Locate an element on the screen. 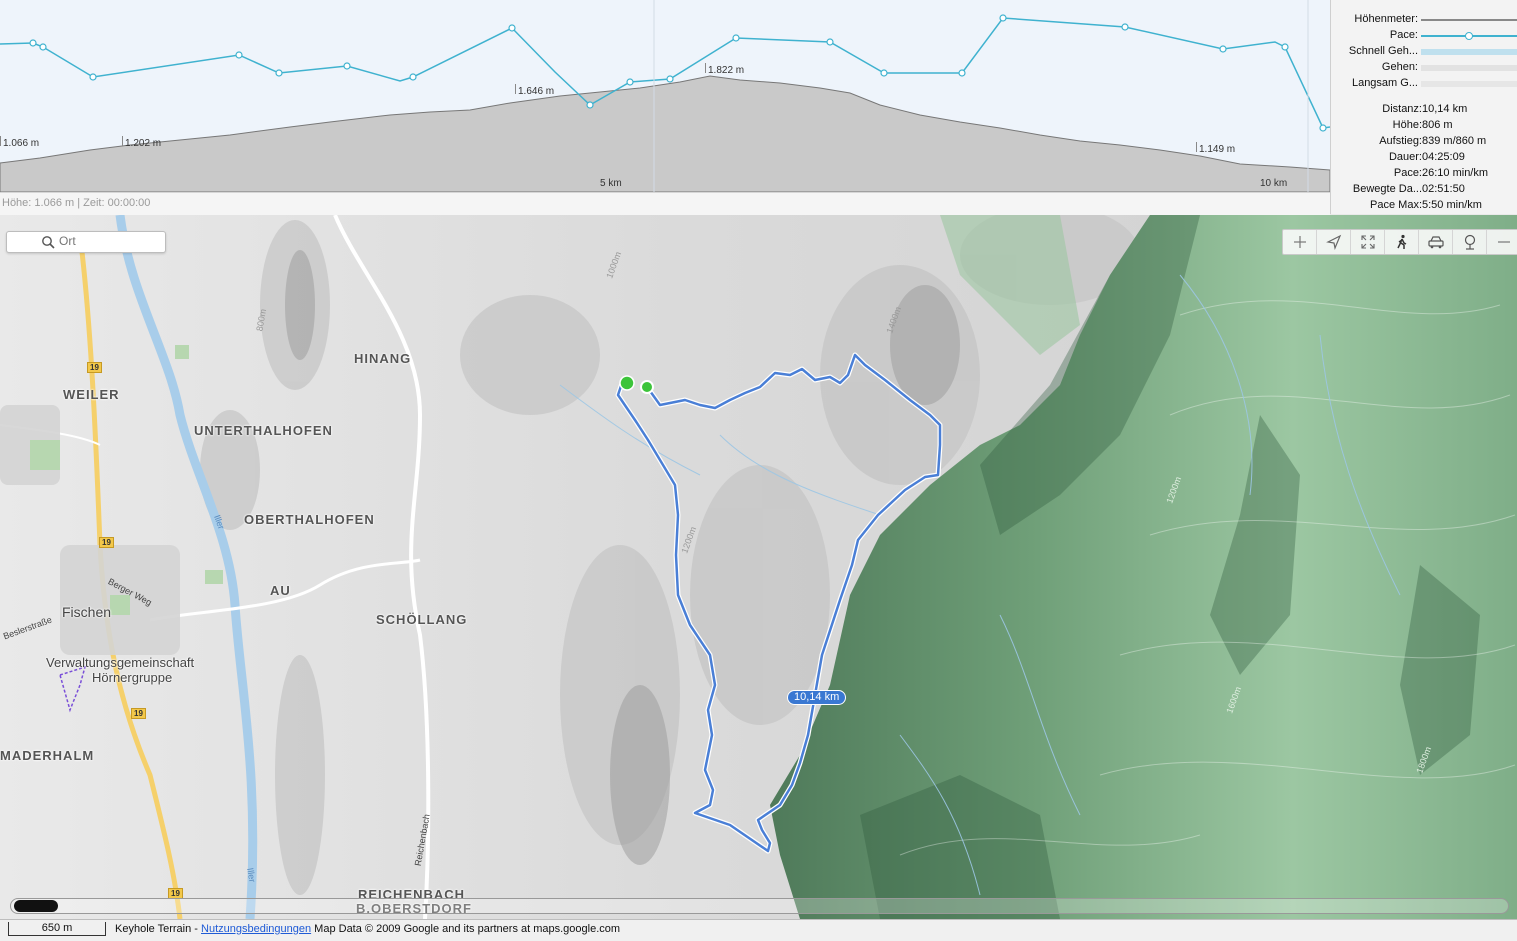 The height and width of the screenshot is (941, 1517). profile-status-bar: Höhe: 1.066 m | Zeit: 00:00:00 is located at coordinates (665, 203).